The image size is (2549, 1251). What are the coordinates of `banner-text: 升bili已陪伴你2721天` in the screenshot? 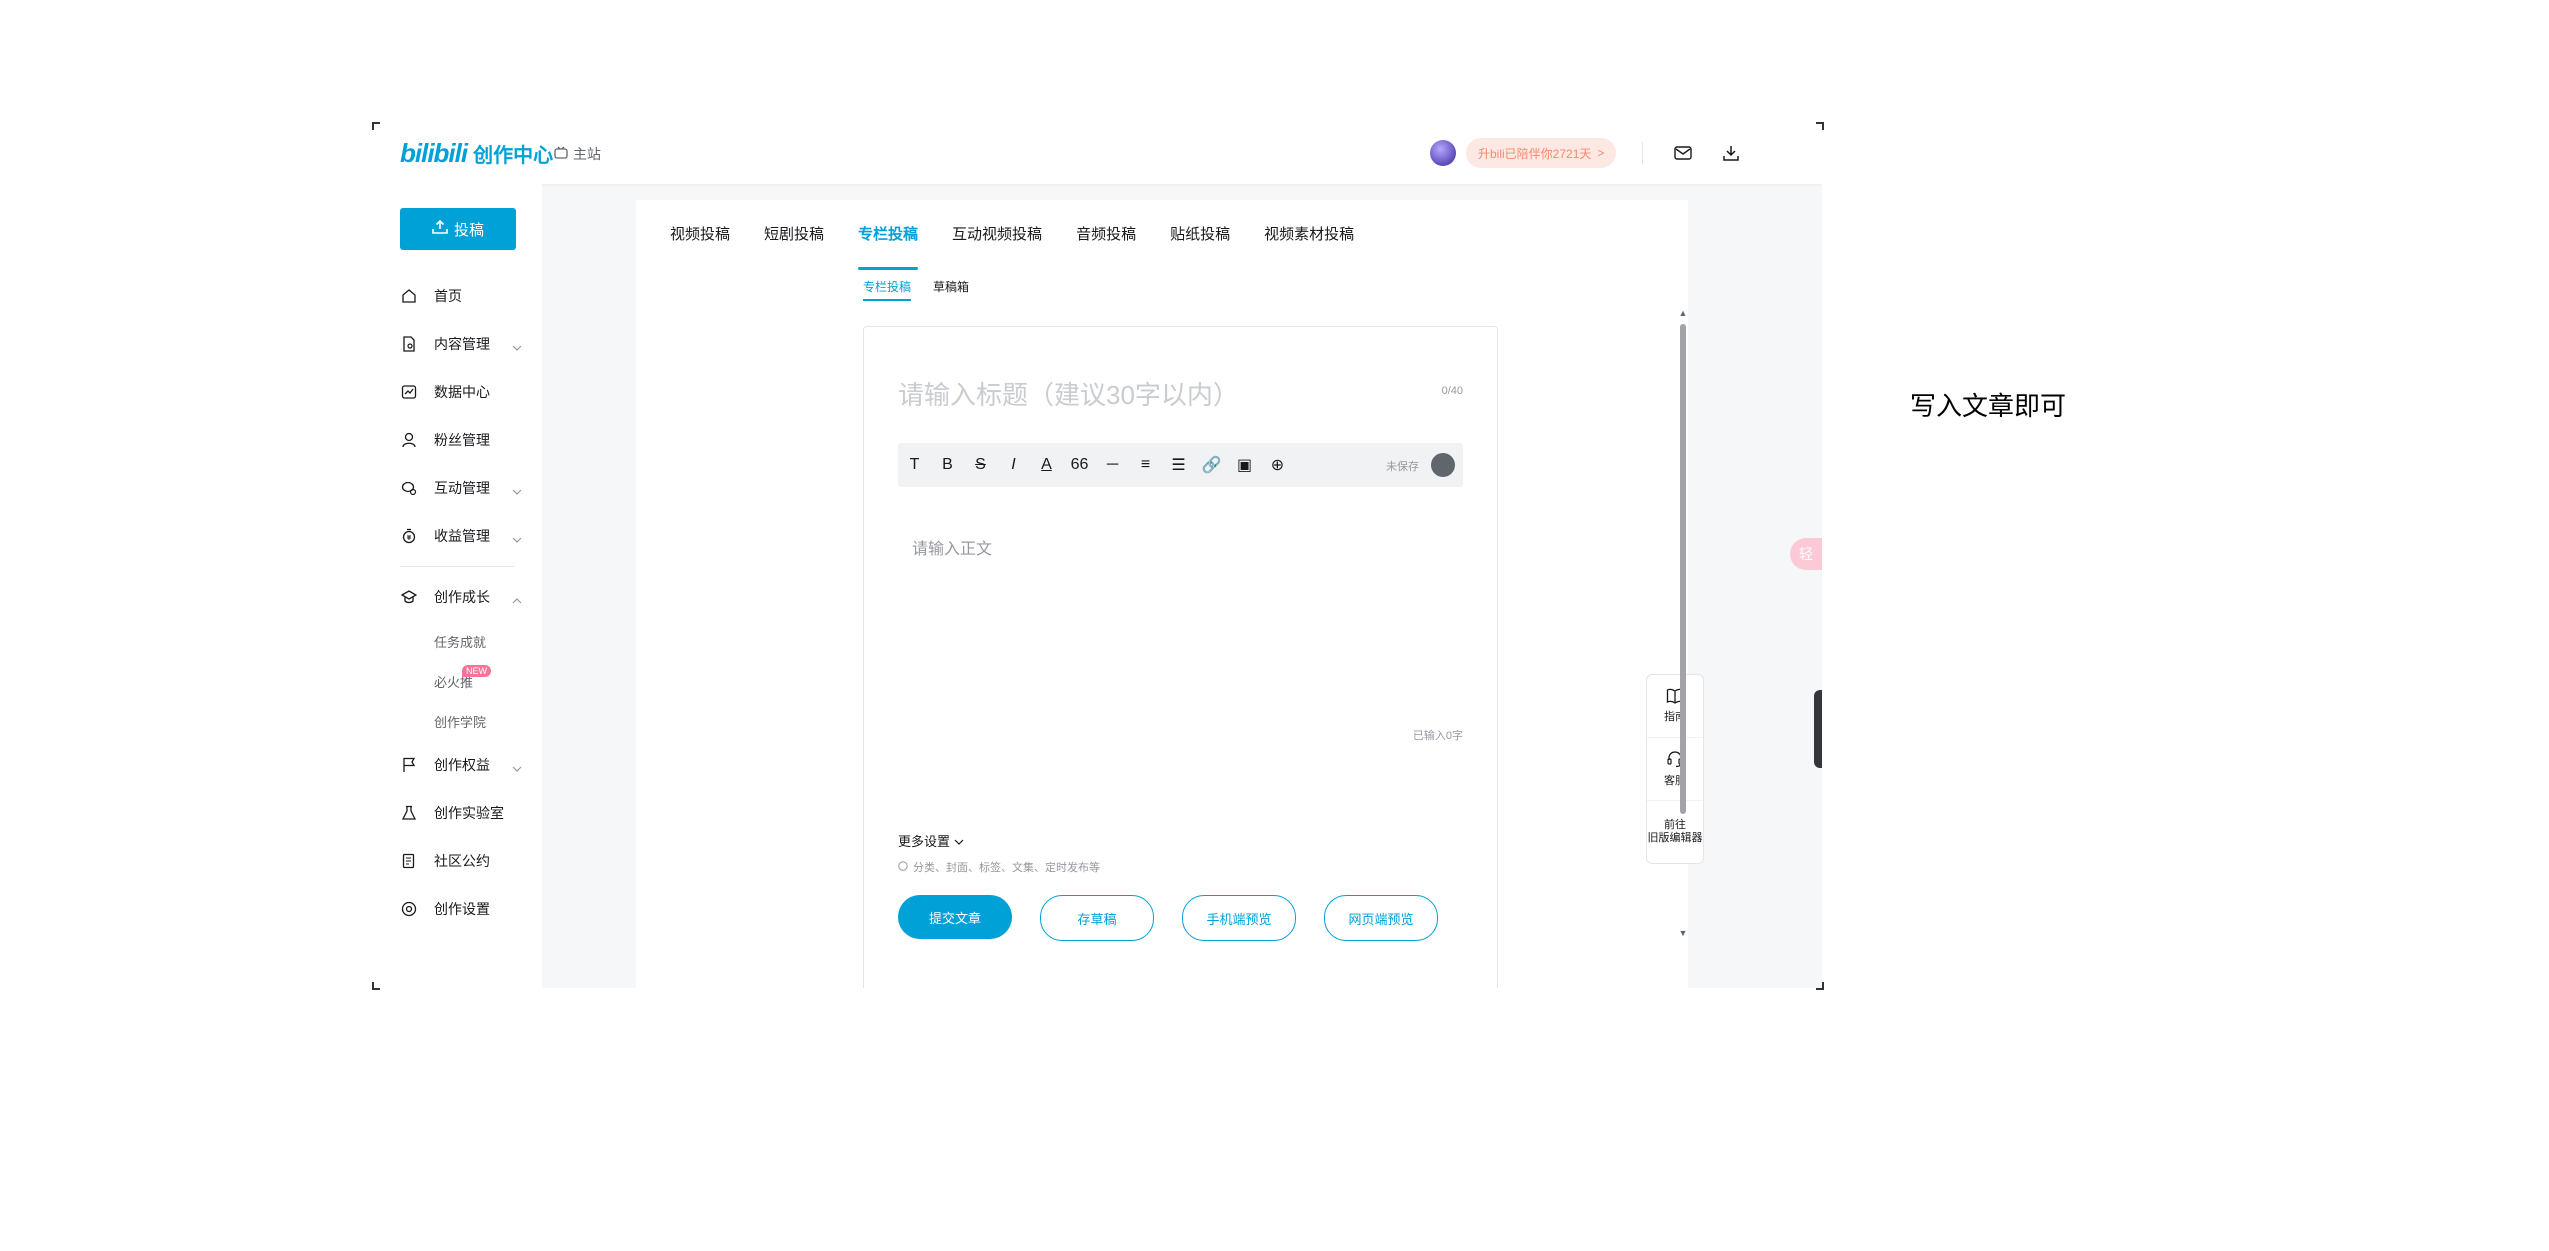 It's located at (1535, 153).